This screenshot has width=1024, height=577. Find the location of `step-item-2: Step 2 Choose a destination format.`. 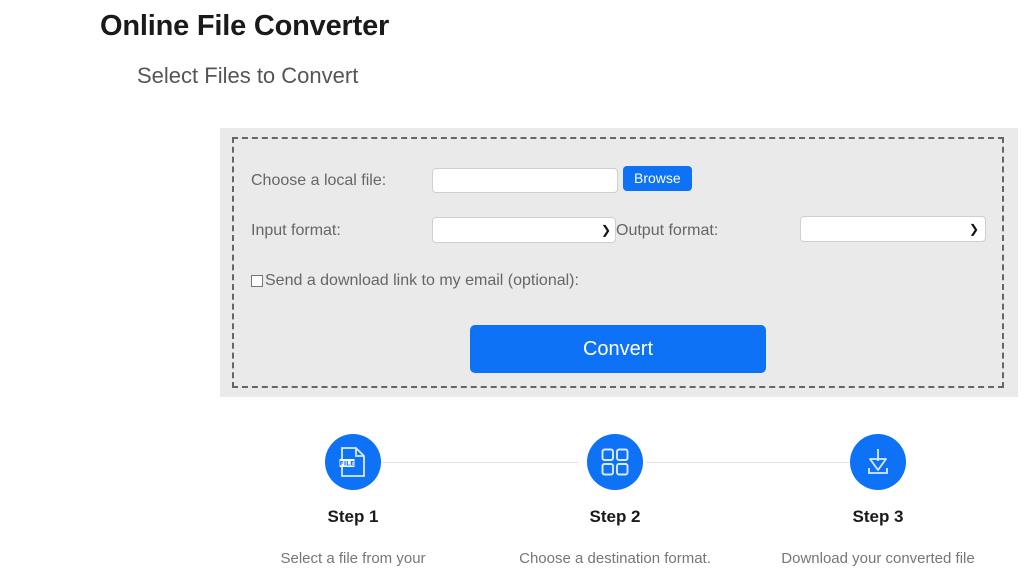

step-item-2: Step 2 Choose a destination format. is located at coordinates (615, 494).